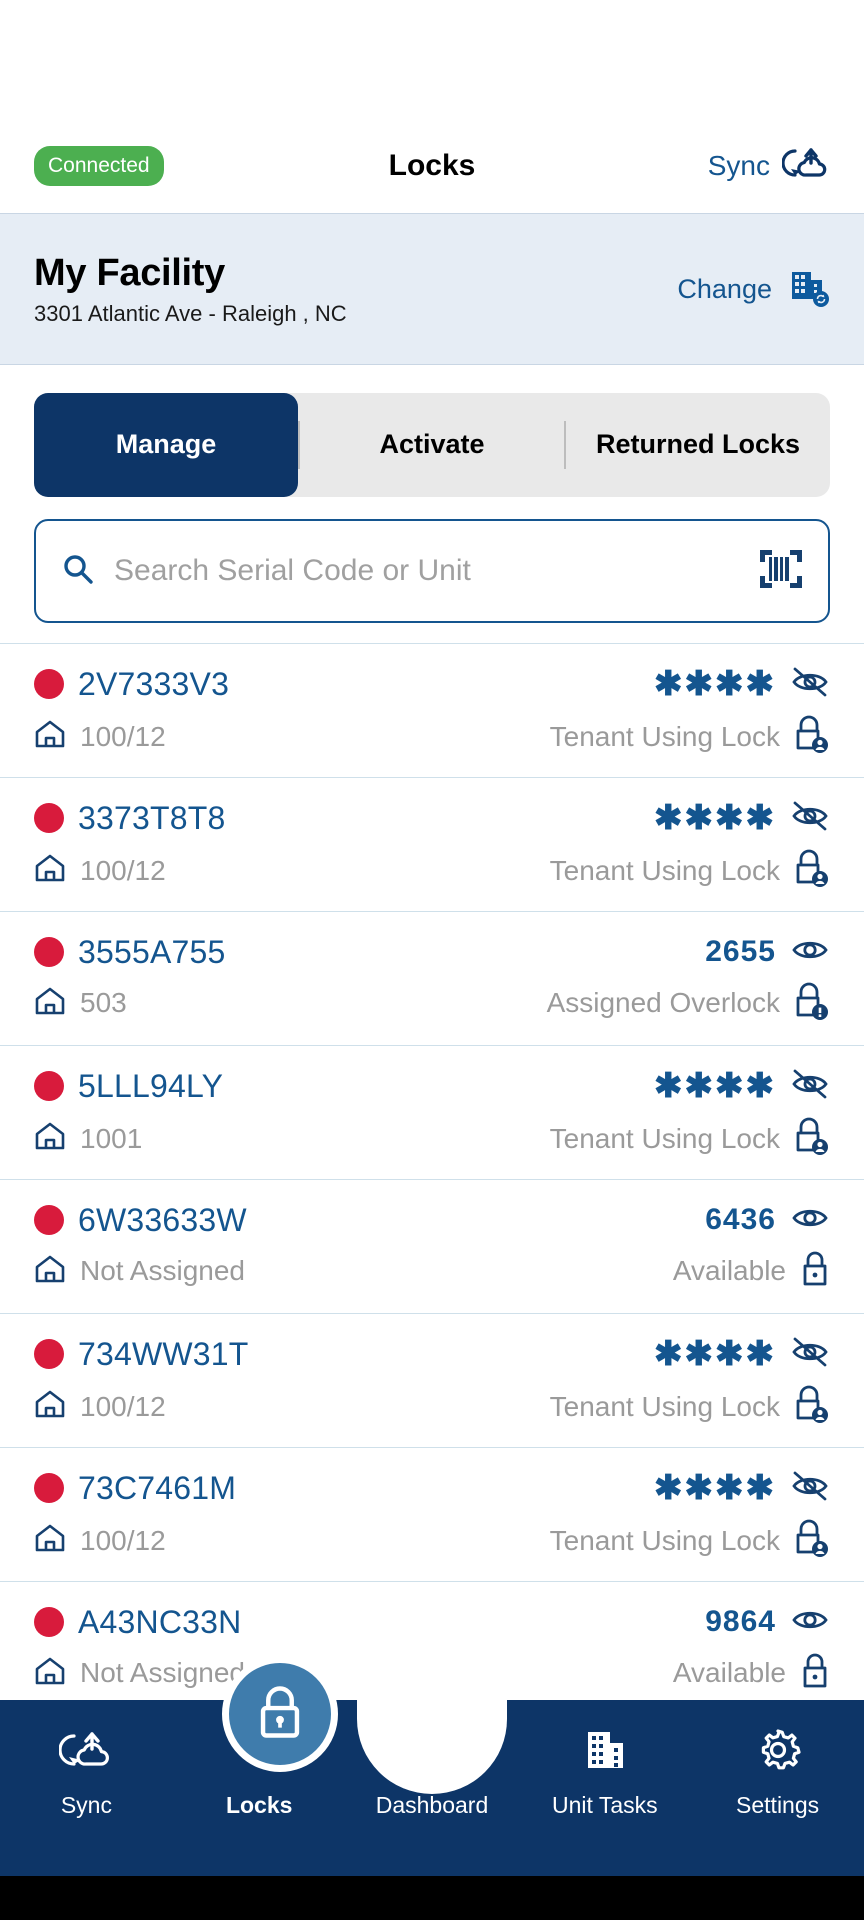 The width and height of the screenshot is (864, 1920). Describe the element at coordinates (259, 1805) in the screenshot. I see `nav-label-locks: Locks` at that location.